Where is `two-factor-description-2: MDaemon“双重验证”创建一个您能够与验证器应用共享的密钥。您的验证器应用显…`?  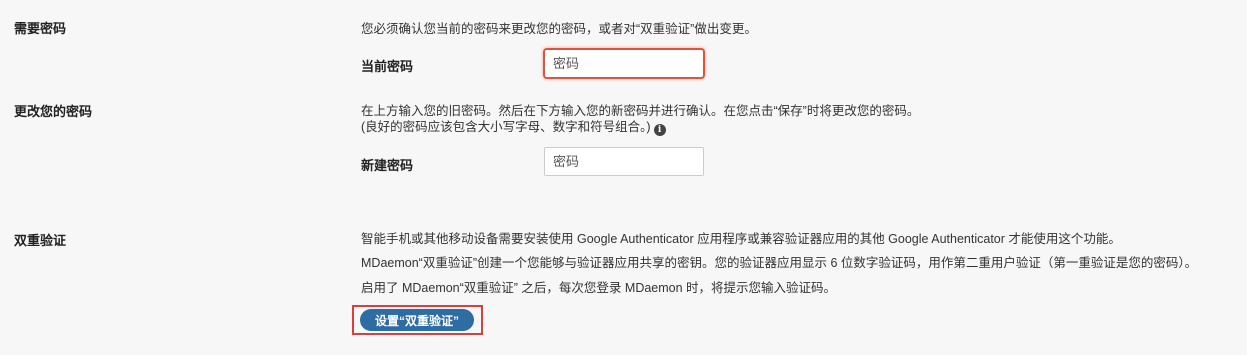 two-factor-description-2: MDaemon“双重验证”创建一个您能够与验证器应用共享的密钥。您的验证器应用显… is located at coordinates (779, 263).